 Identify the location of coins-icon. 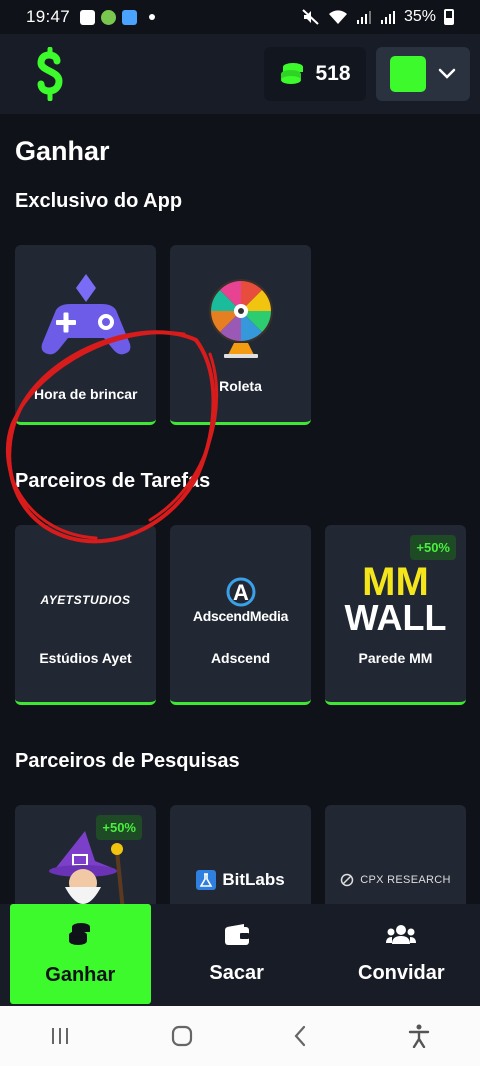
(292, 73).